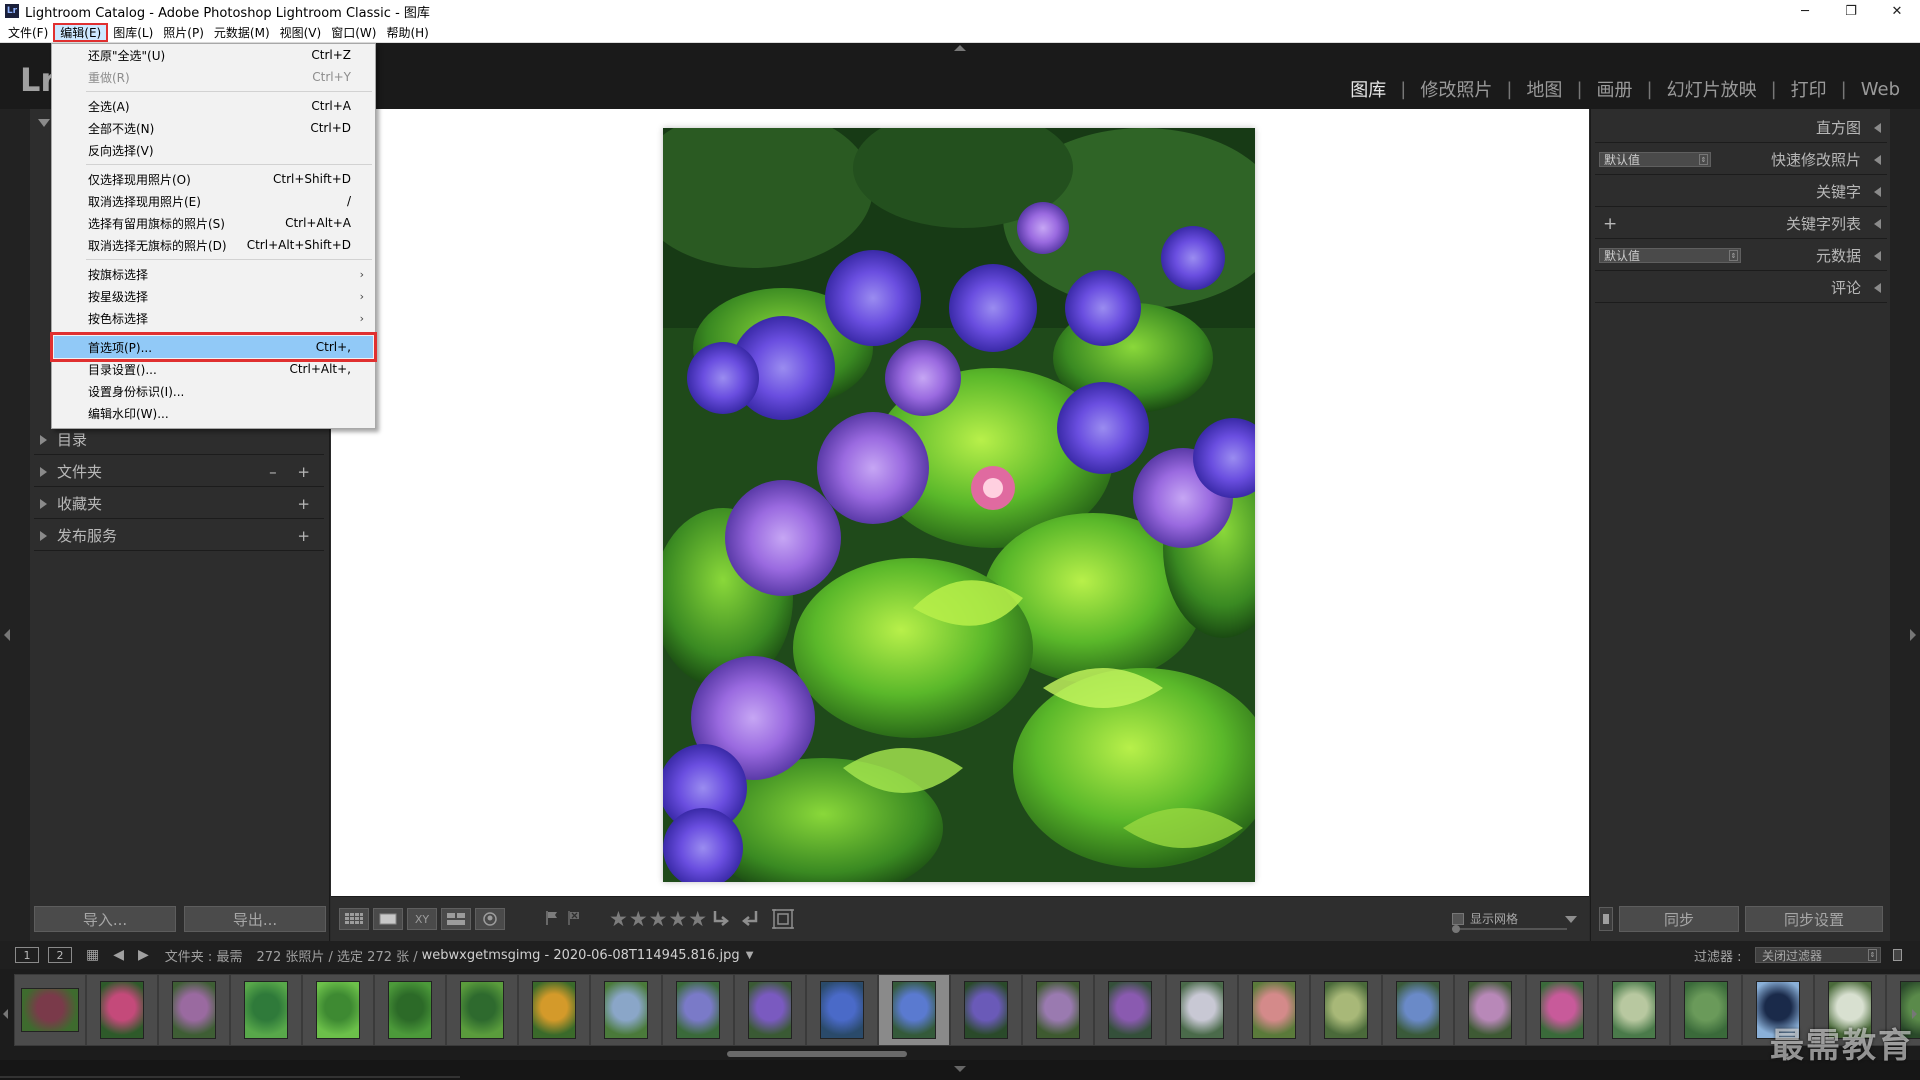 The height and width of the screenshot is (1080, 1920). I want to click on people-view-icon, so click(490, 919).